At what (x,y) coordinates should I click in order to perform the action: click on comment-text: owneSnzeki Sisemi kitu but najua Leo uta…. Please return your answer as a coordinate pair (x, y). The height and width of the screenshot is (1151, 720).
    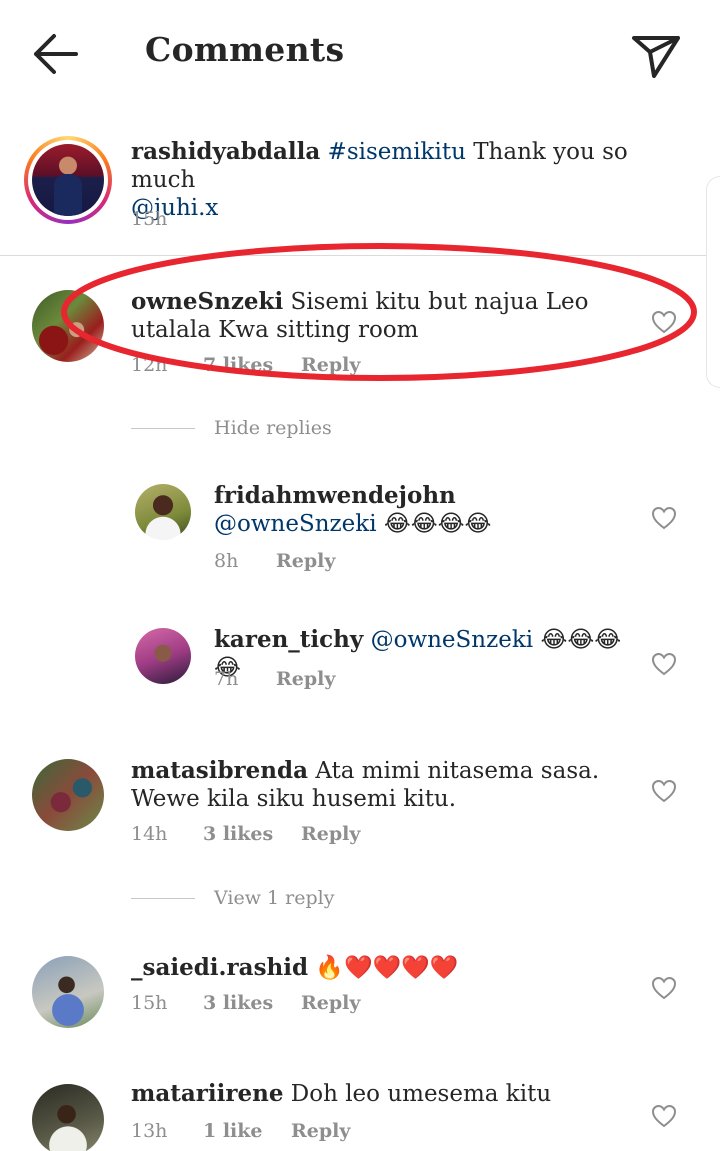
    Looking at the image, I should click on (381, 316).